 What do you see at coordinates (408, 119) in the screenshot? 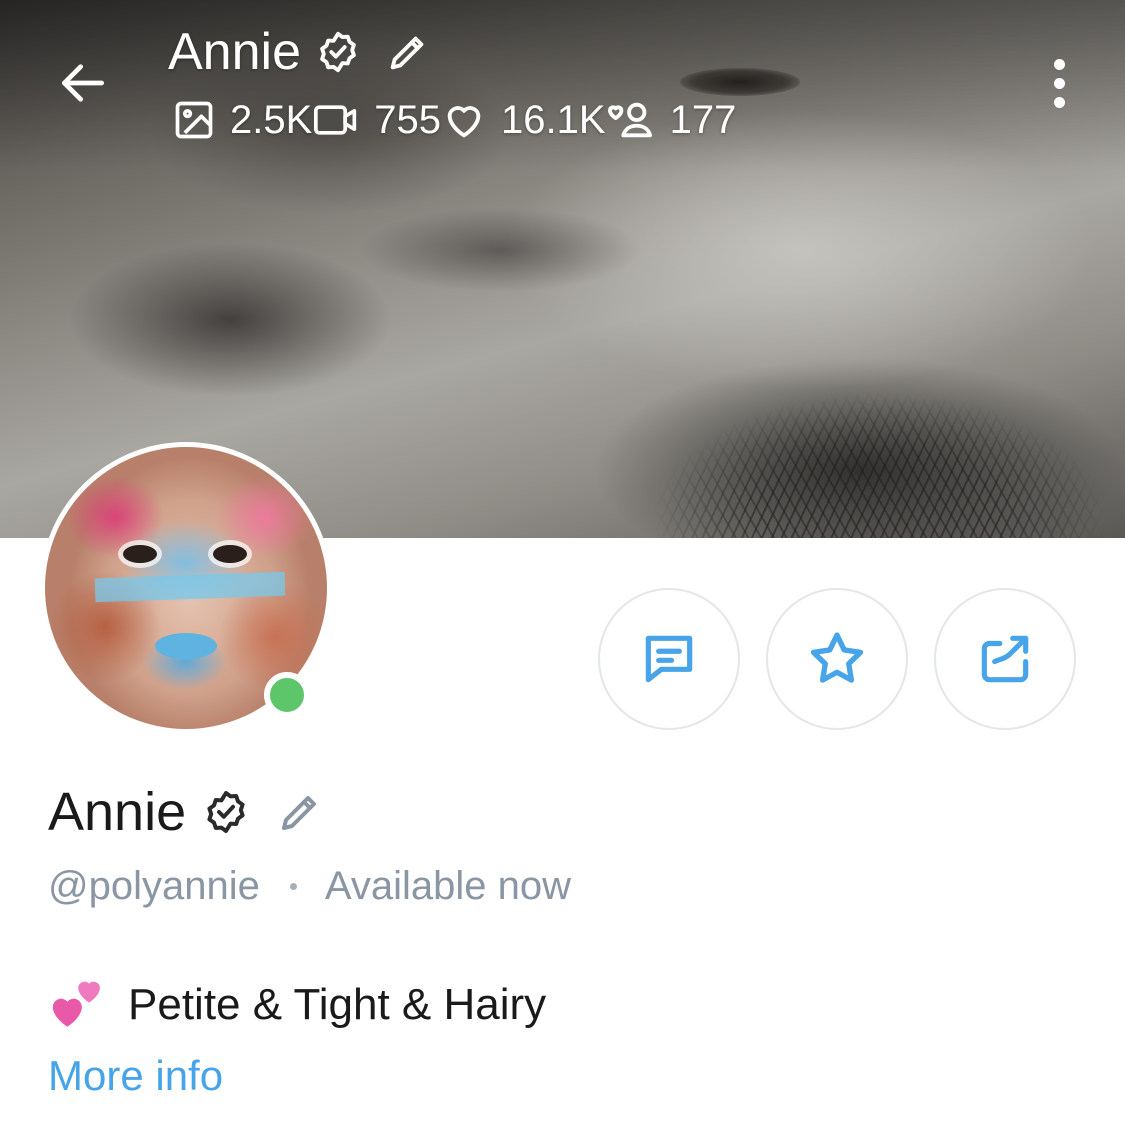
I see `videos-count: 755` at bounding box center [408, 119].